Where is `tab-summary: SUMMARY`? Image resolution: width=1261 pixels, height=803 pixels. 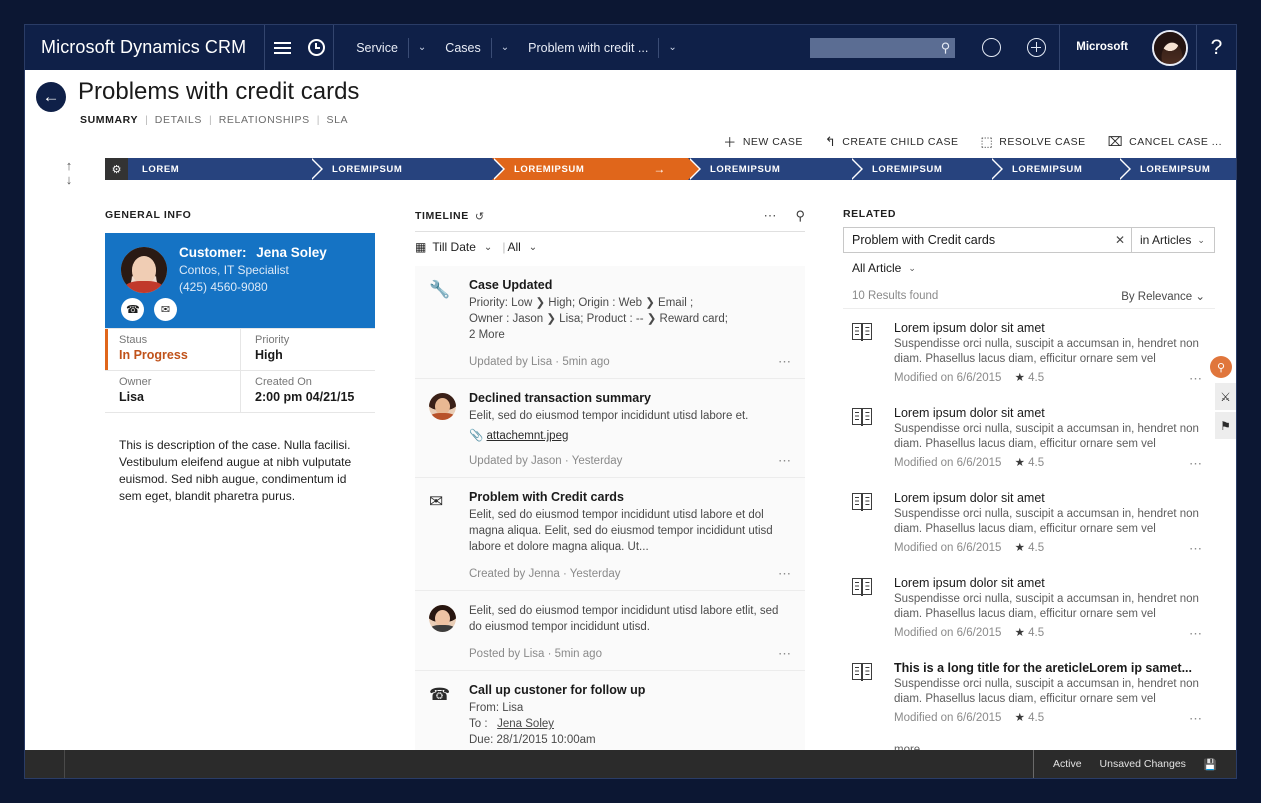 tab-summary: SUMMARY is located at coordinates (109, 120).